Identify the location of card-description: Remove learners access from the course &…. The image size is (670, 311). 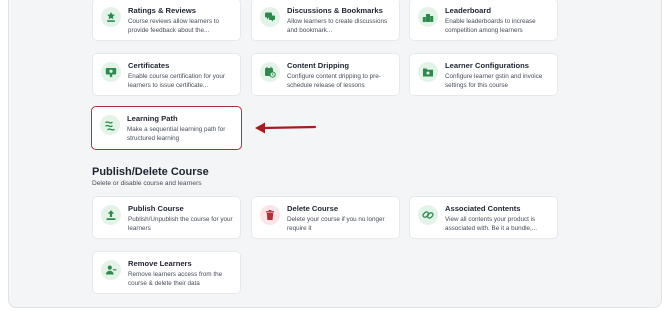
(175, 279).